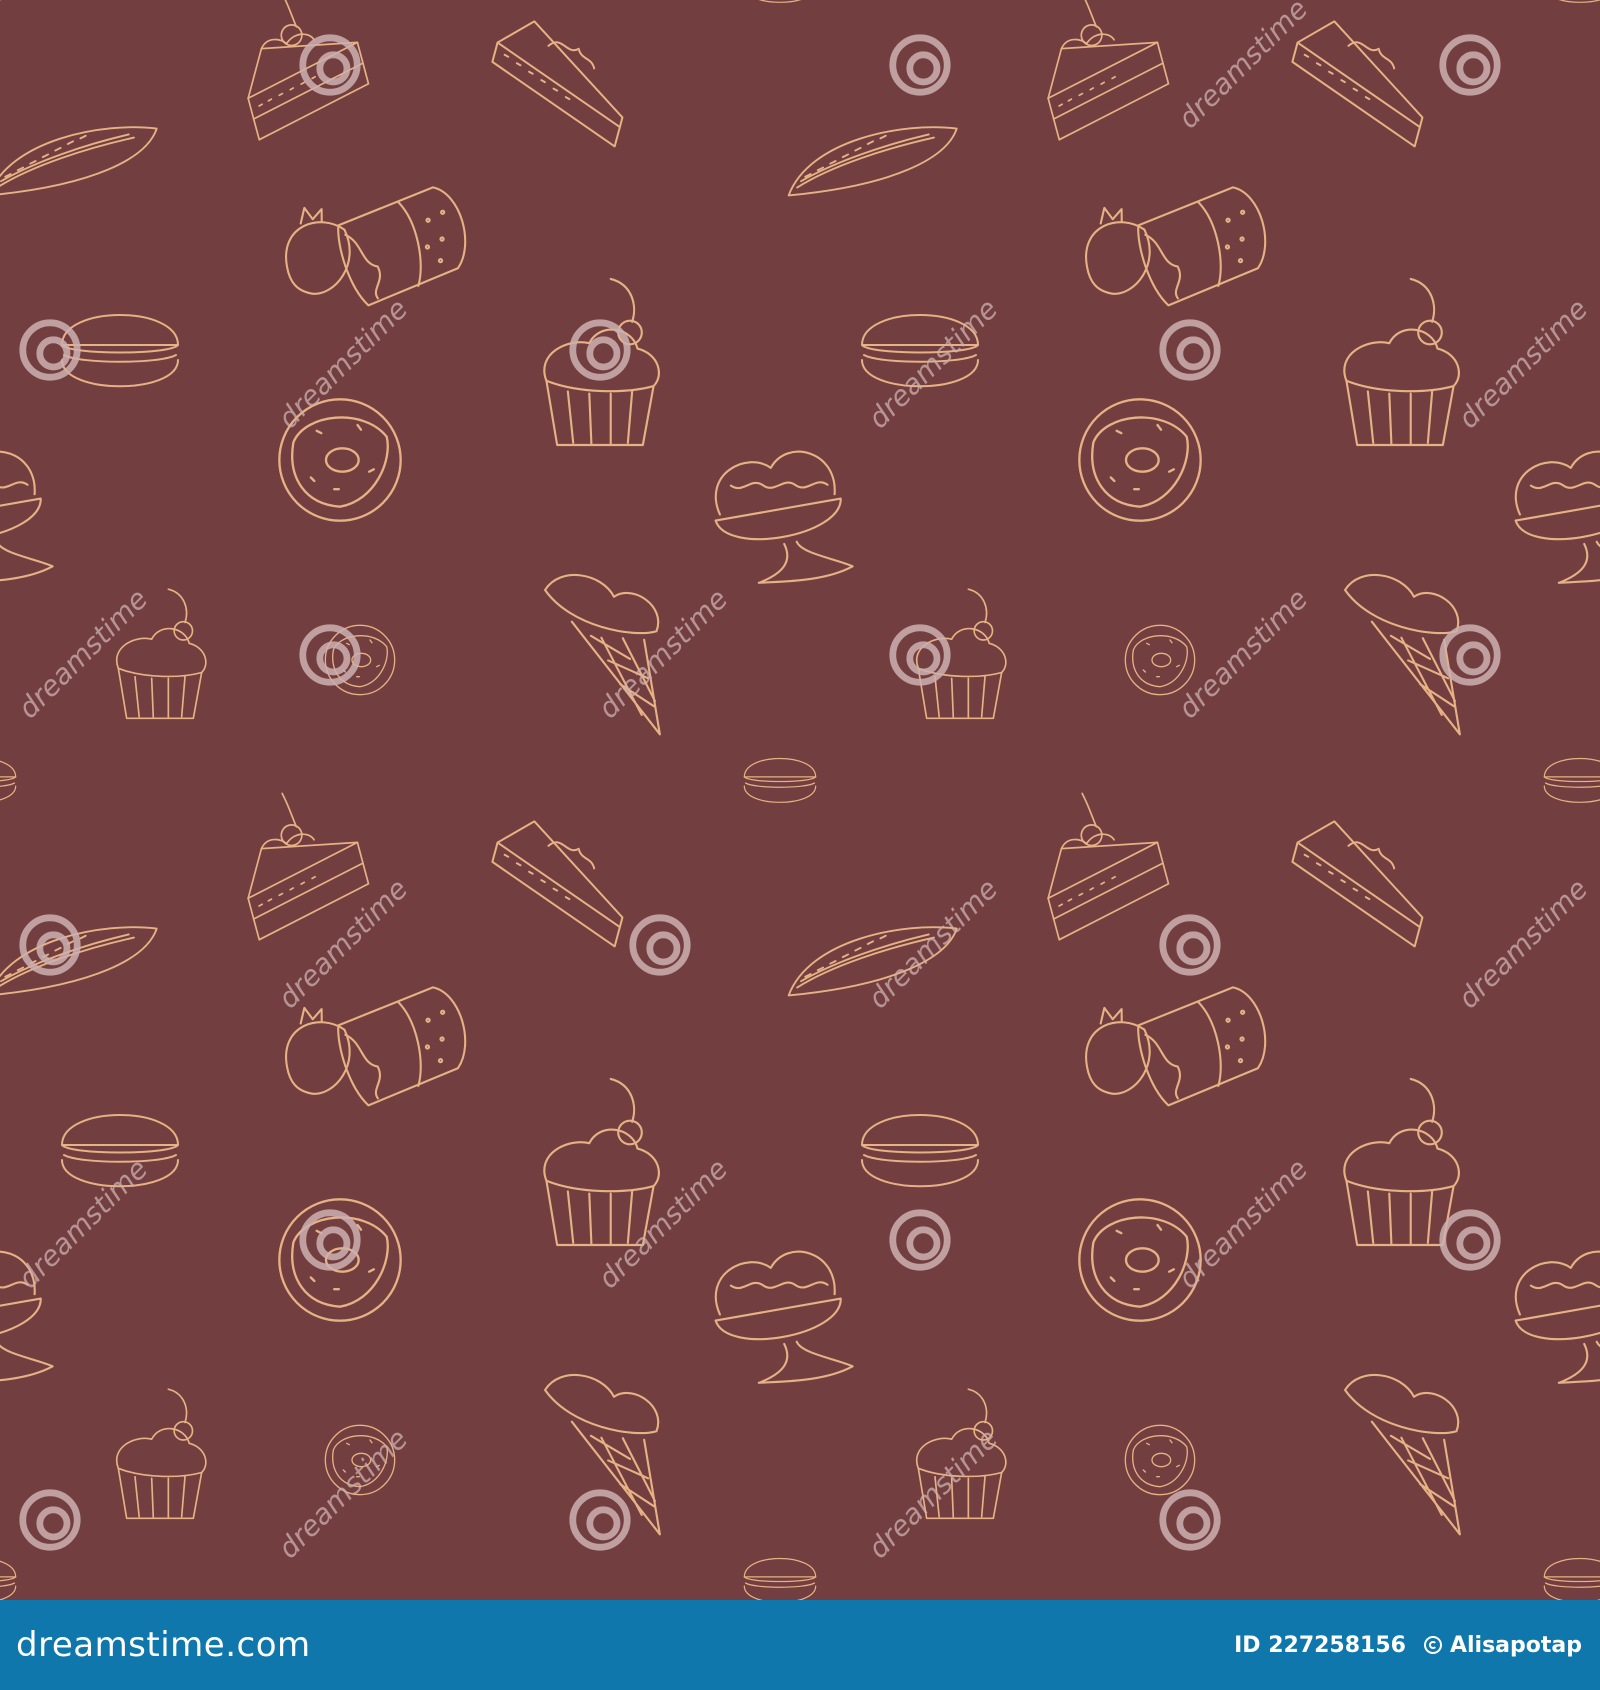 The height and width of the screenshot is (1690, 1600). I want to click on image-id: ID 227258156, so click(1320, 1645).